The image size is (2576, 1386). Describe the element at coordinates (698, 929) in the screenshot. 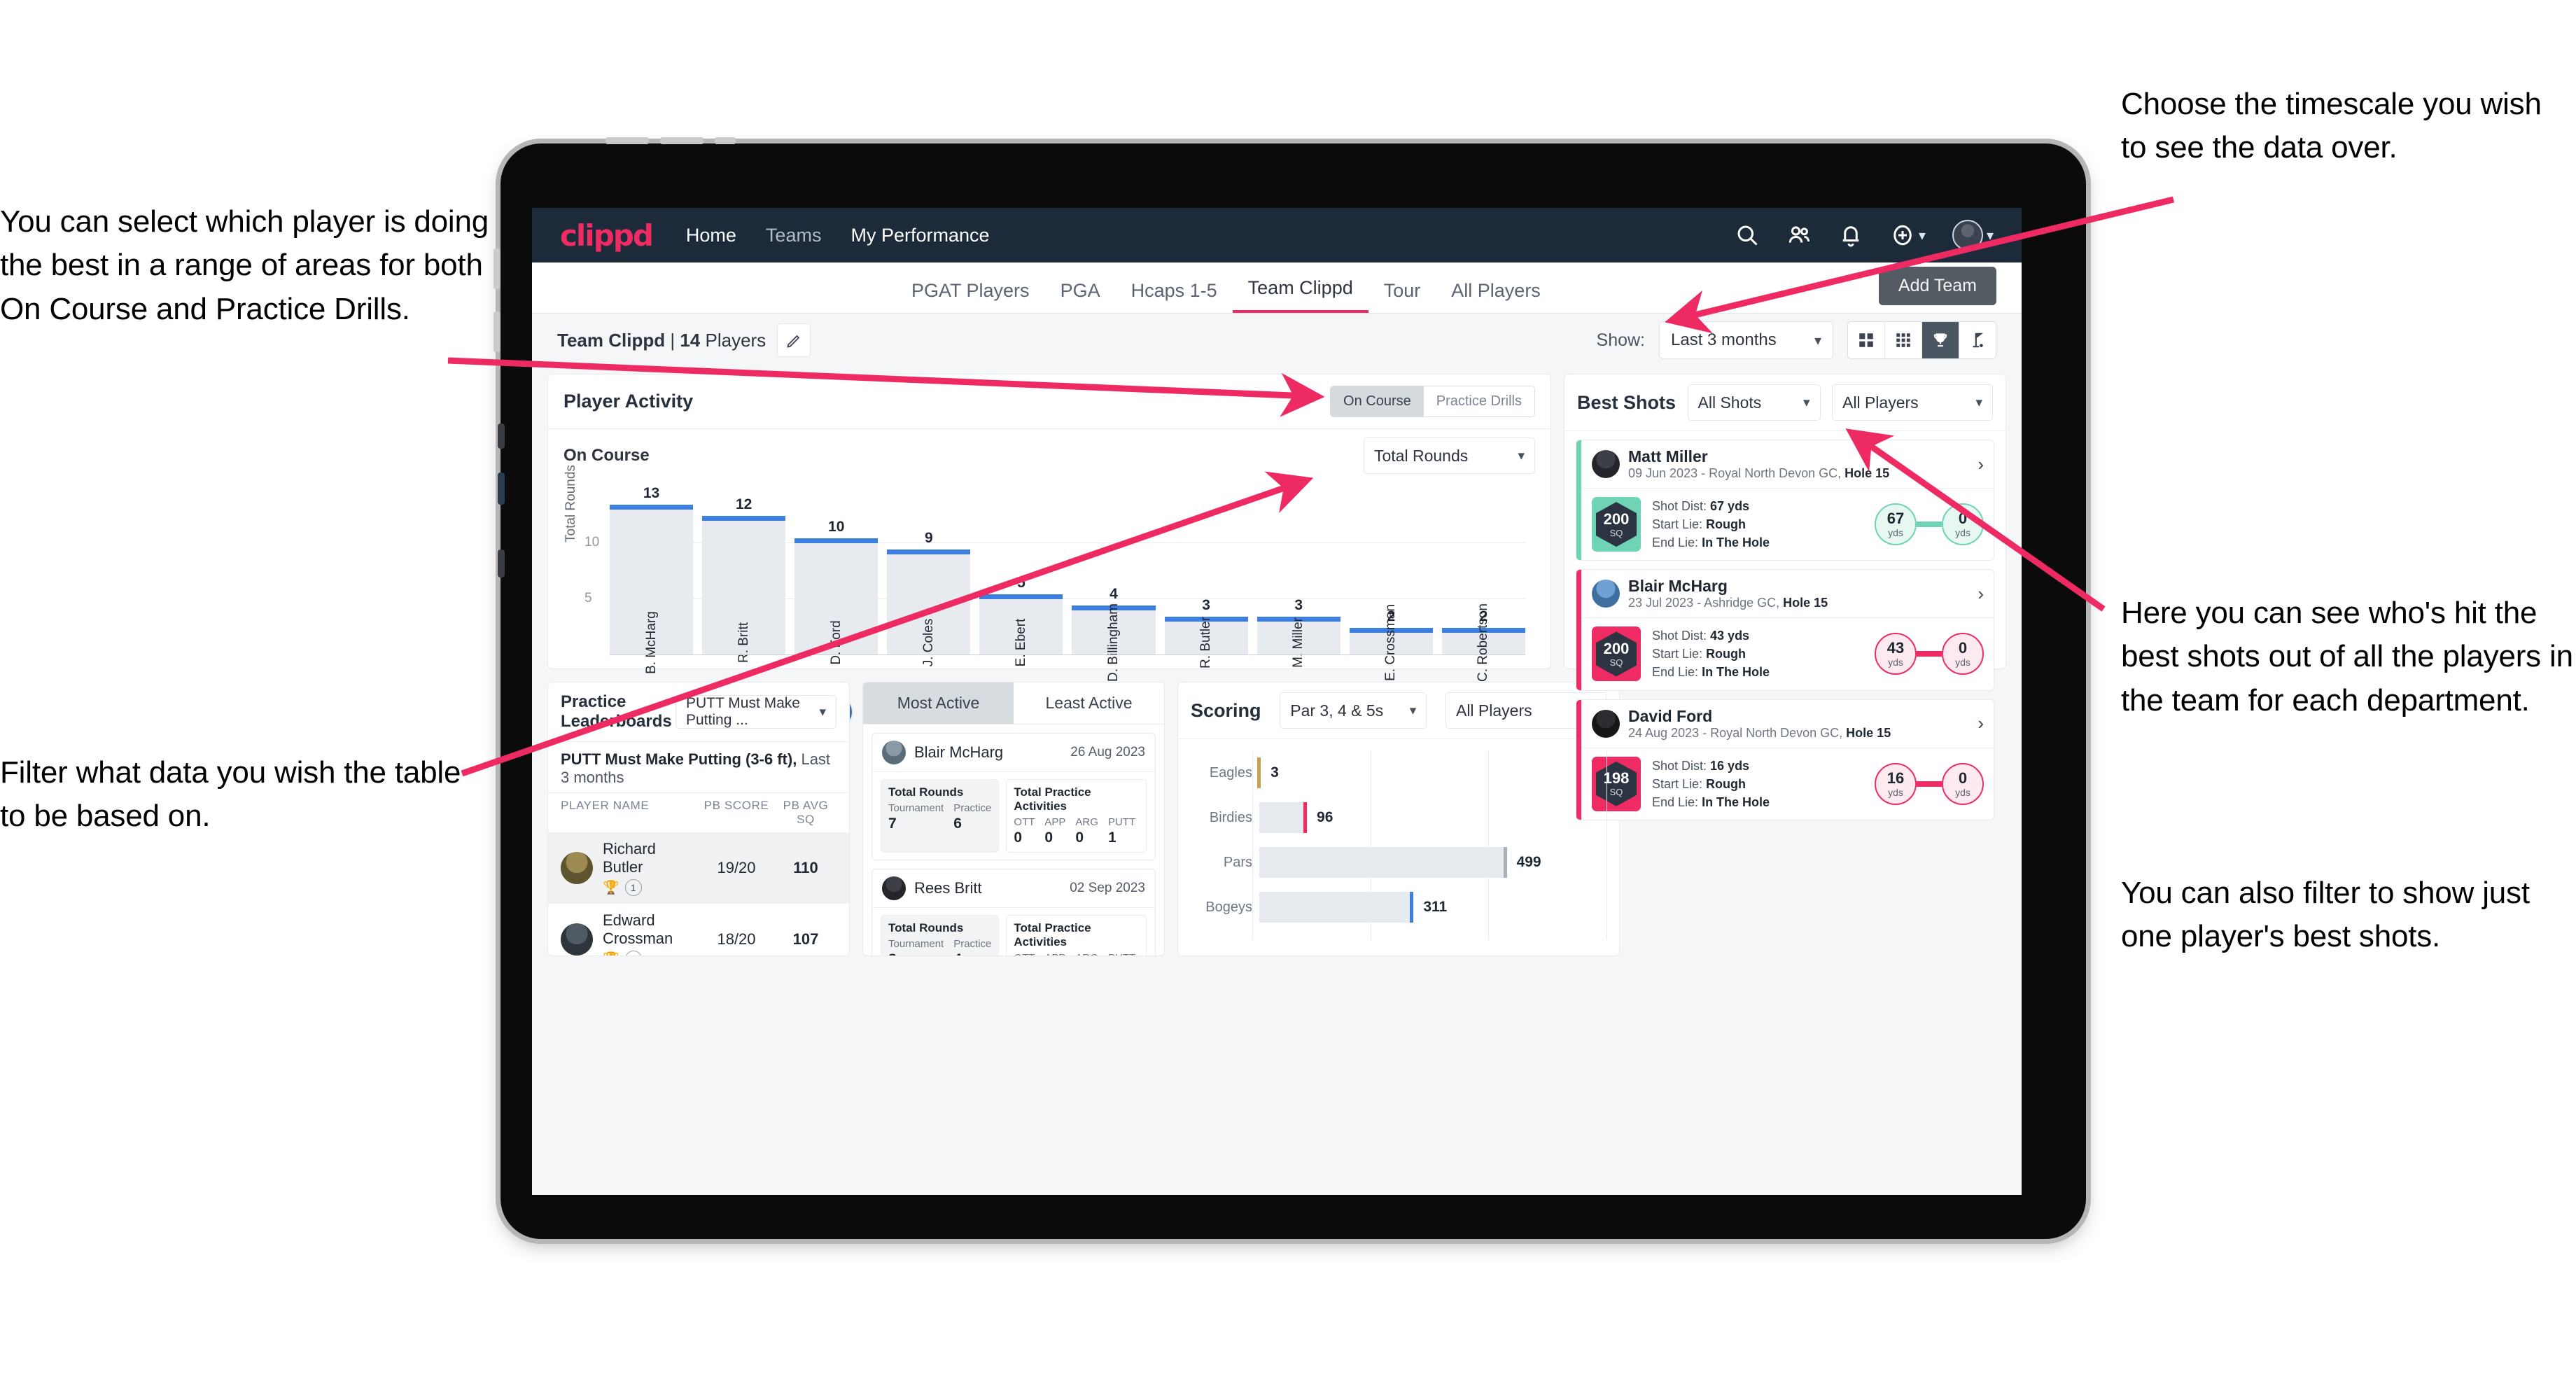

I see `table-row: Edward Crossman🏆218/20107` at that location.